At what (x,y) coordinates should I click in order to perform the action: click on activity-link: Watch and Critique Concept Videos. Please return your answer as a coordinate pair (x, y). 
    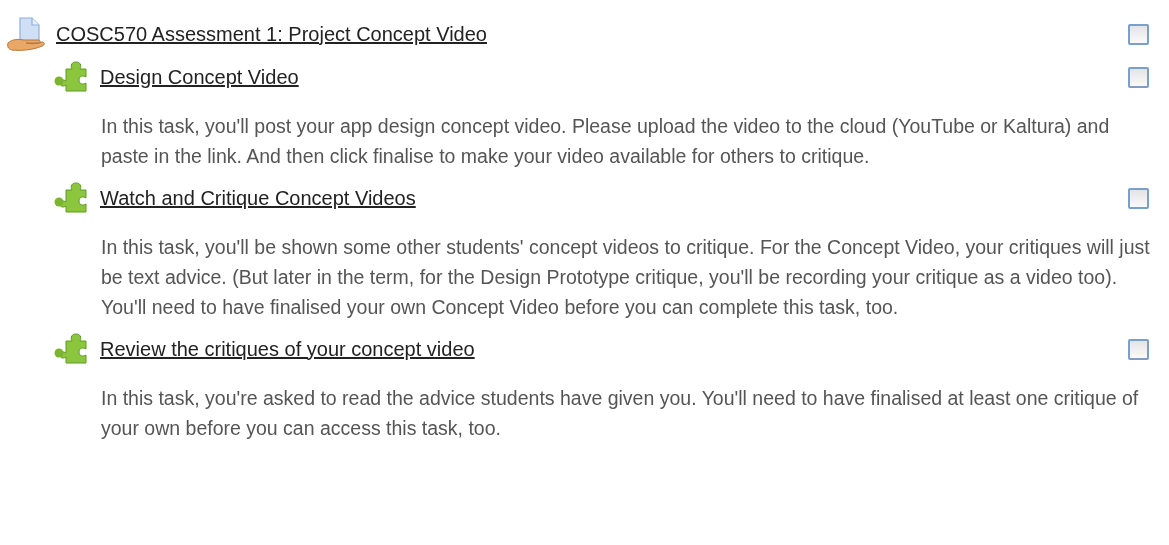
    Looking at the image, I should click on (258, 198).